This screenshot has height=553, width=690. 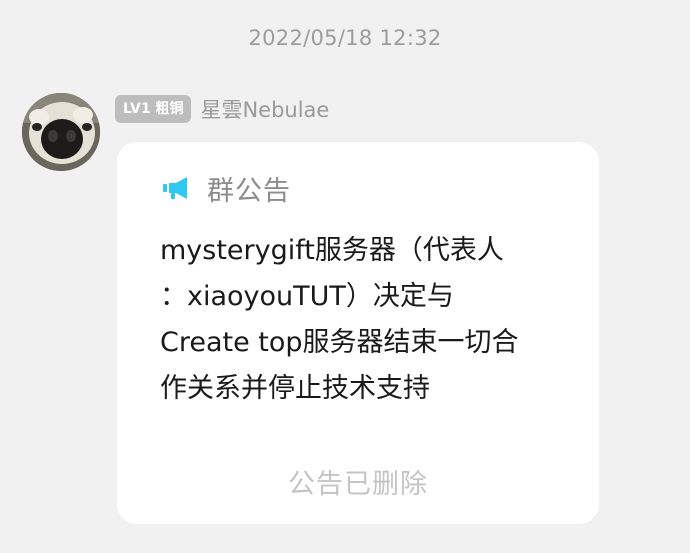 What do you see at coordinates (153, 109) in the screenshot?
I see `level-badge: LV1 粗铜` at bounding box center [153, 109].